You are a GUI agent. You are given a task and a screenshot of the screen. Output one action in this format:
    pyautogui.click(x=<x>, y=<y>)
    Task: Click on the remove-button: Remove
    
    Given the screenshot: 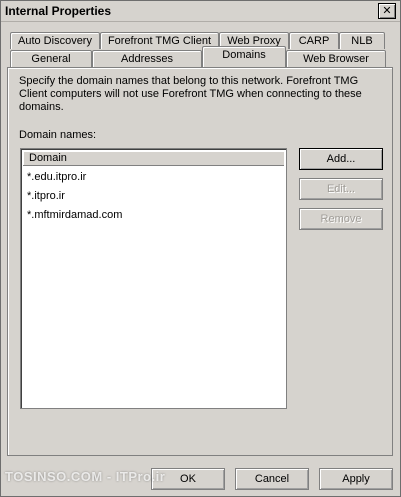 What is the action you would take?
    pyautogui.click(x=341, y=219)
    